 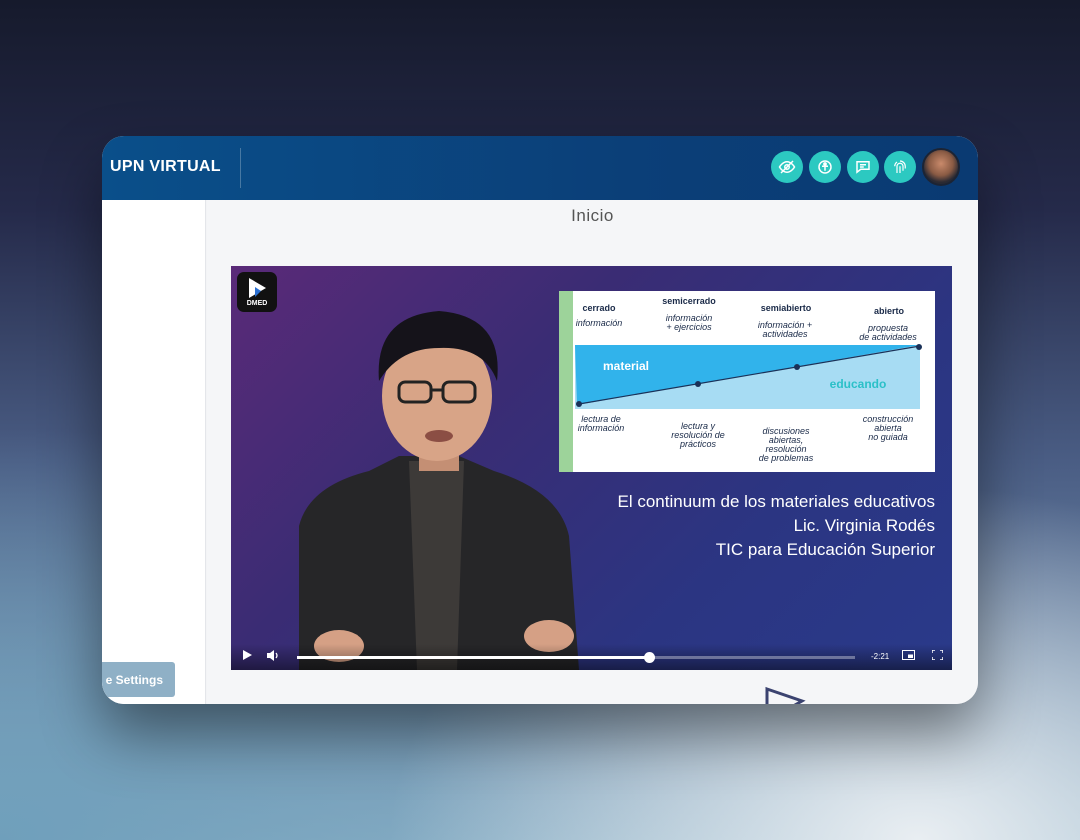 What do you see at coordinates (626, 366) in the screenshot?
I see `band-label-material: material` at bounding box center [626, 366].